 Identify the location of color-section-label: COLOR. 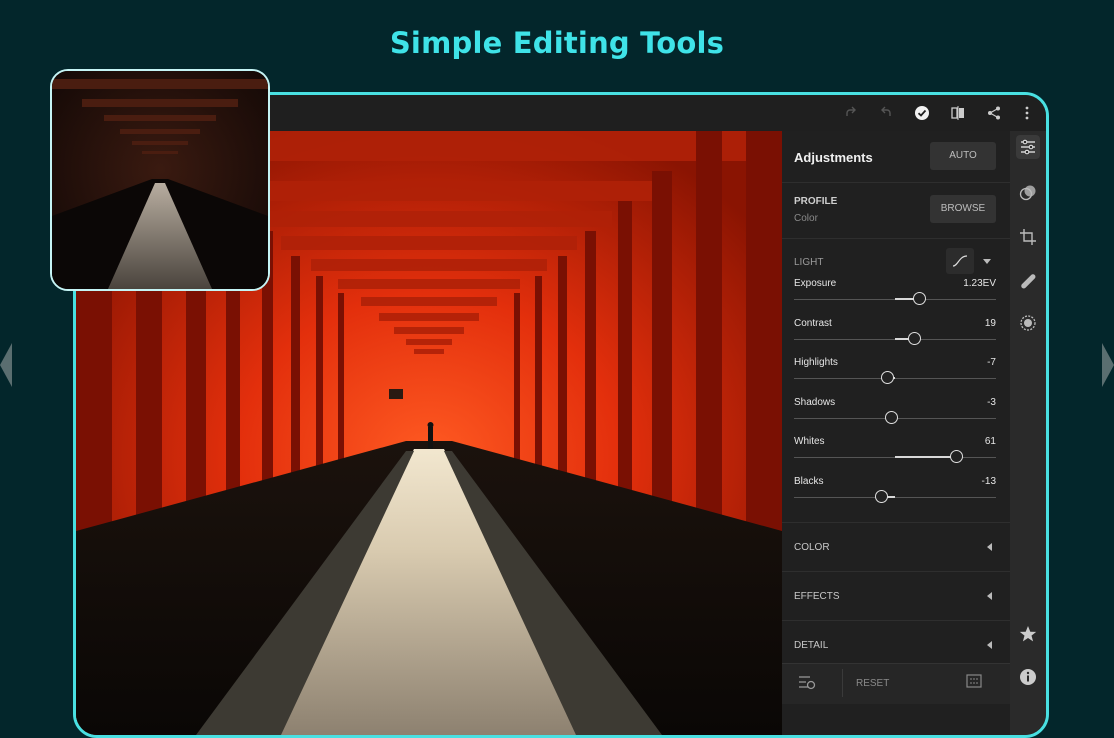
(812, 547).